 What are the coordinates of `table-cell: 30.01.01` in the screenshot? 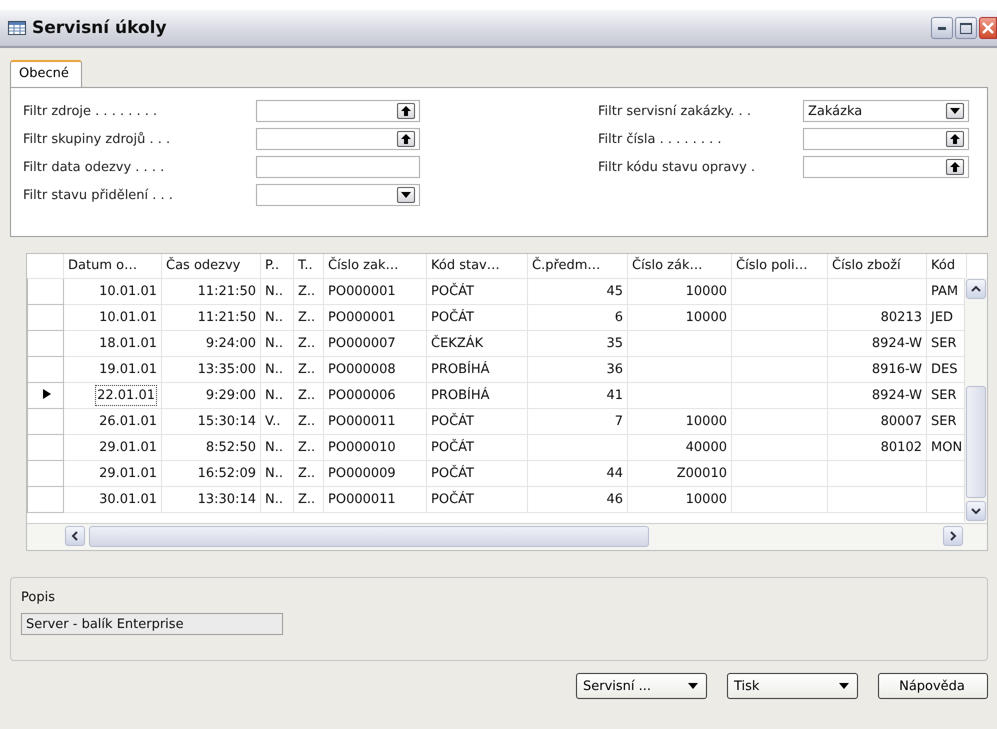 It's located at (128, 499).